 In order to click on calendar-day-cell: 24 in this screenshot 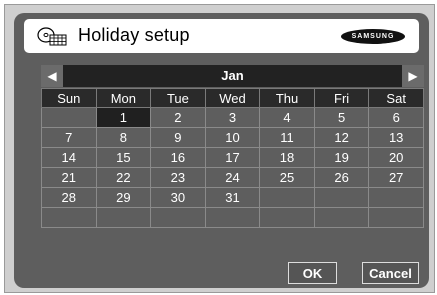, I will do `click(232, 177)`.